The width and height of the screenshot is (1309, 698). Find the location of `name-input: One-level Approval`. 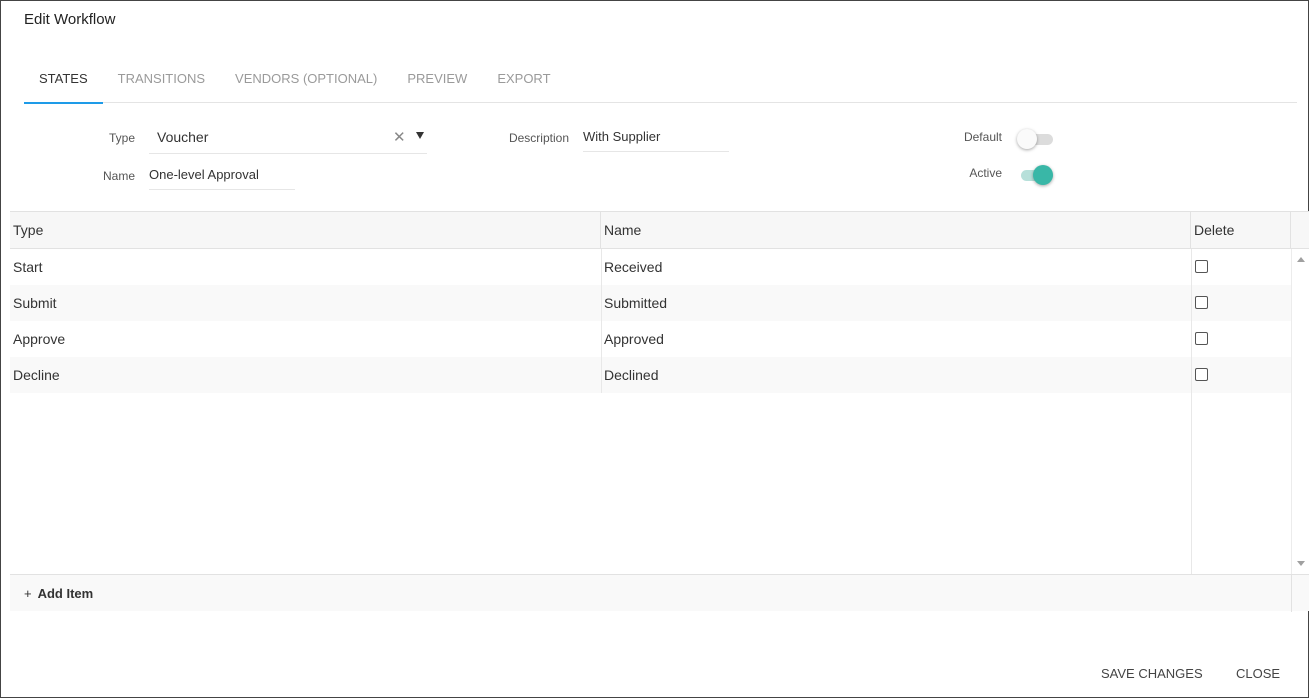

name-input: One-level Approval is located at coordinates (222, 177).